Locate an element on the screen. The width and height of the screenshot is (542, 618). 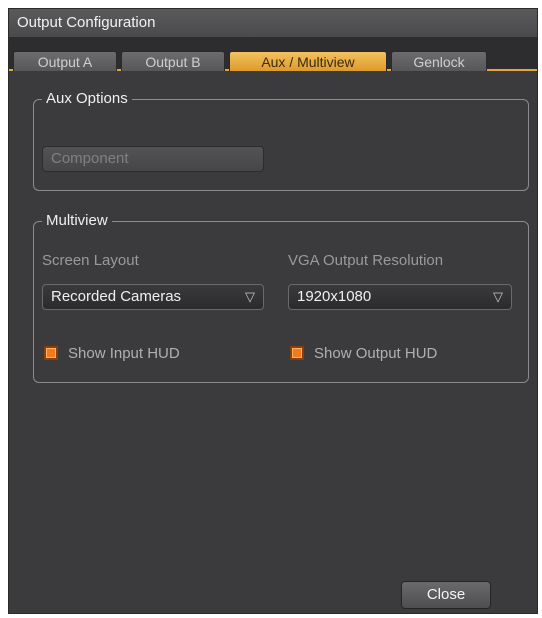
vga-resolution-value: 1920x1080 is located at coordinates (334, 296).